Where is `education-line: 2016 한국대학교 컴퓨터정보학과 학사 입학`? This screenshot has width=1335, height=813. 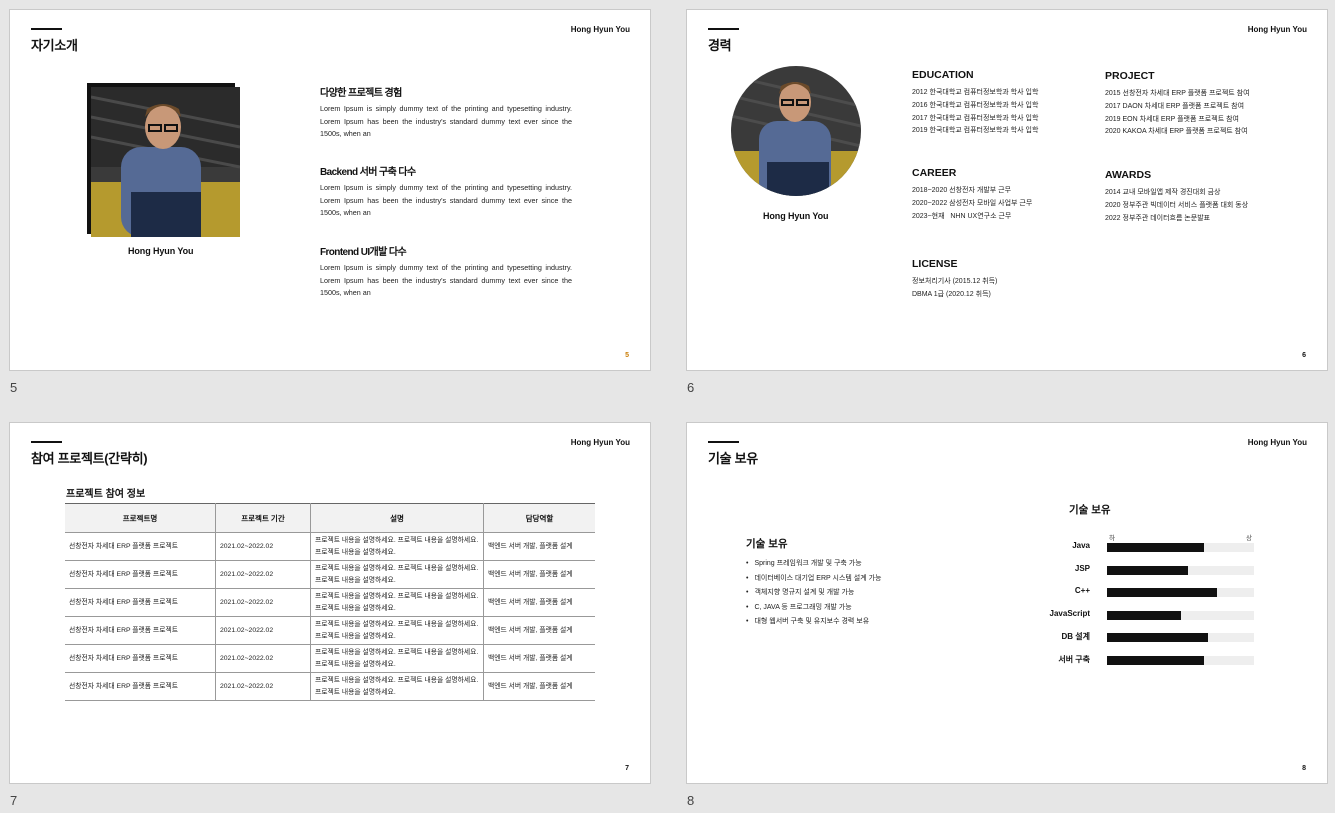
education-line: 2016 한국대학교 컴퓨터정보학과 학사 입학 is located at coordinates (975, 105).